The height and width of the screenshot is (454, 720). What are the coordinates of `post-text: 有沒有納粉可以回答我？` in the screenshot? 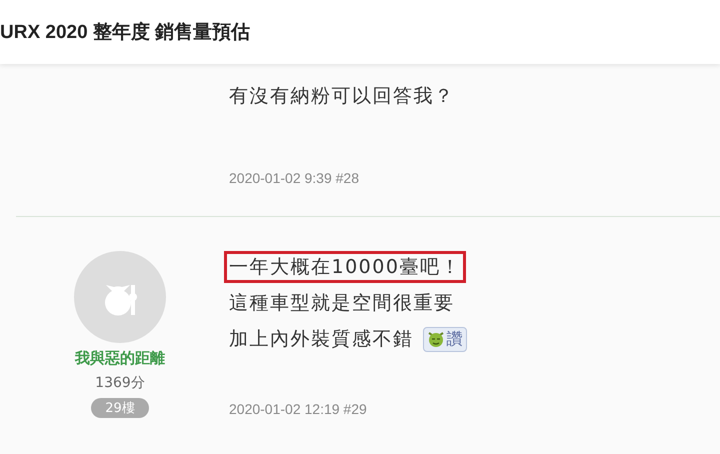 It's located at (342, 96).